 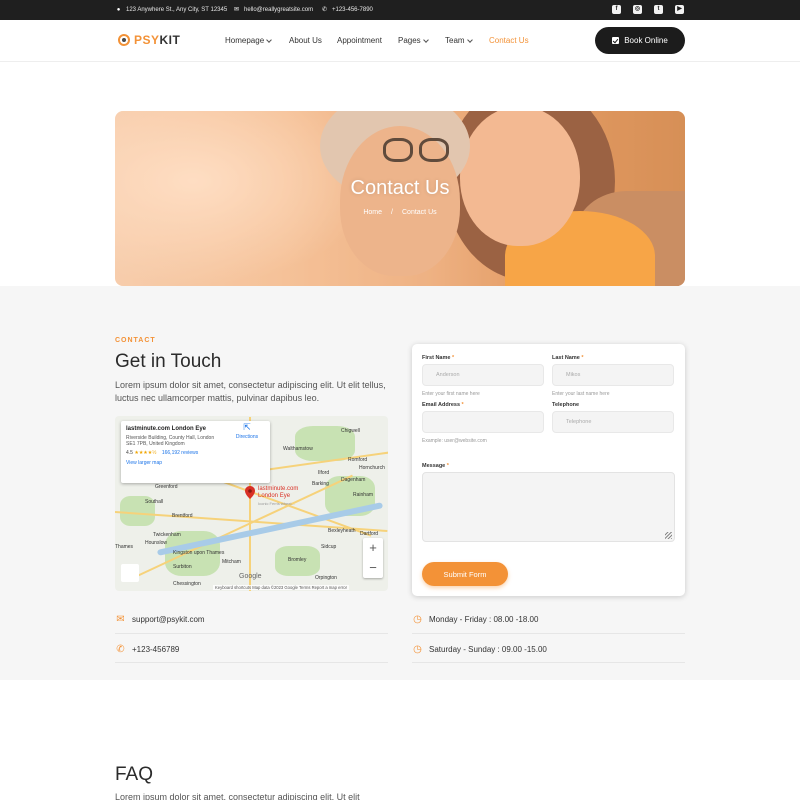 I want to click on map-place-label: Hornchurch, so click(x=372, y=468).